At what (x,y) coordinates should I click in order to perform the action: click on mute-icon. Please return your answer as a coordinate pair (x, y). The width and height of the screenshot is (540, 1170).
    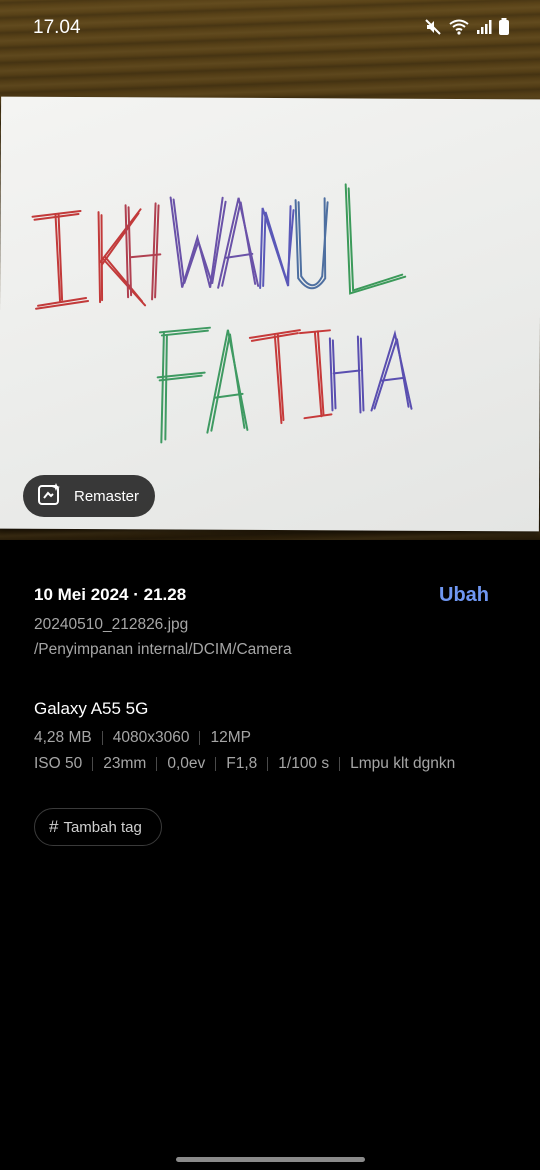
    Looking at the image, I should click on (433, 29).